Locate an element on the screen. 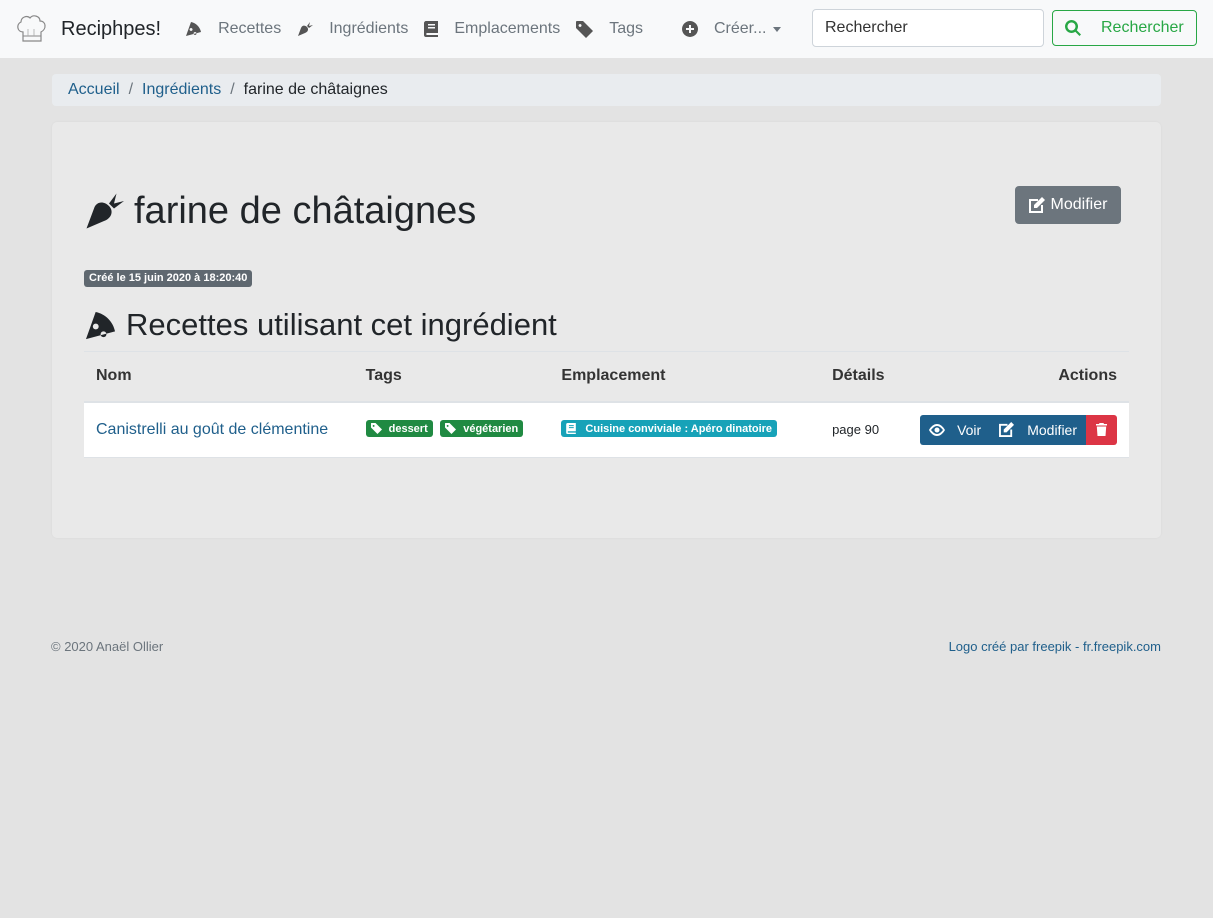  search-button: Rechercher is located at coordinates (1124, 28).